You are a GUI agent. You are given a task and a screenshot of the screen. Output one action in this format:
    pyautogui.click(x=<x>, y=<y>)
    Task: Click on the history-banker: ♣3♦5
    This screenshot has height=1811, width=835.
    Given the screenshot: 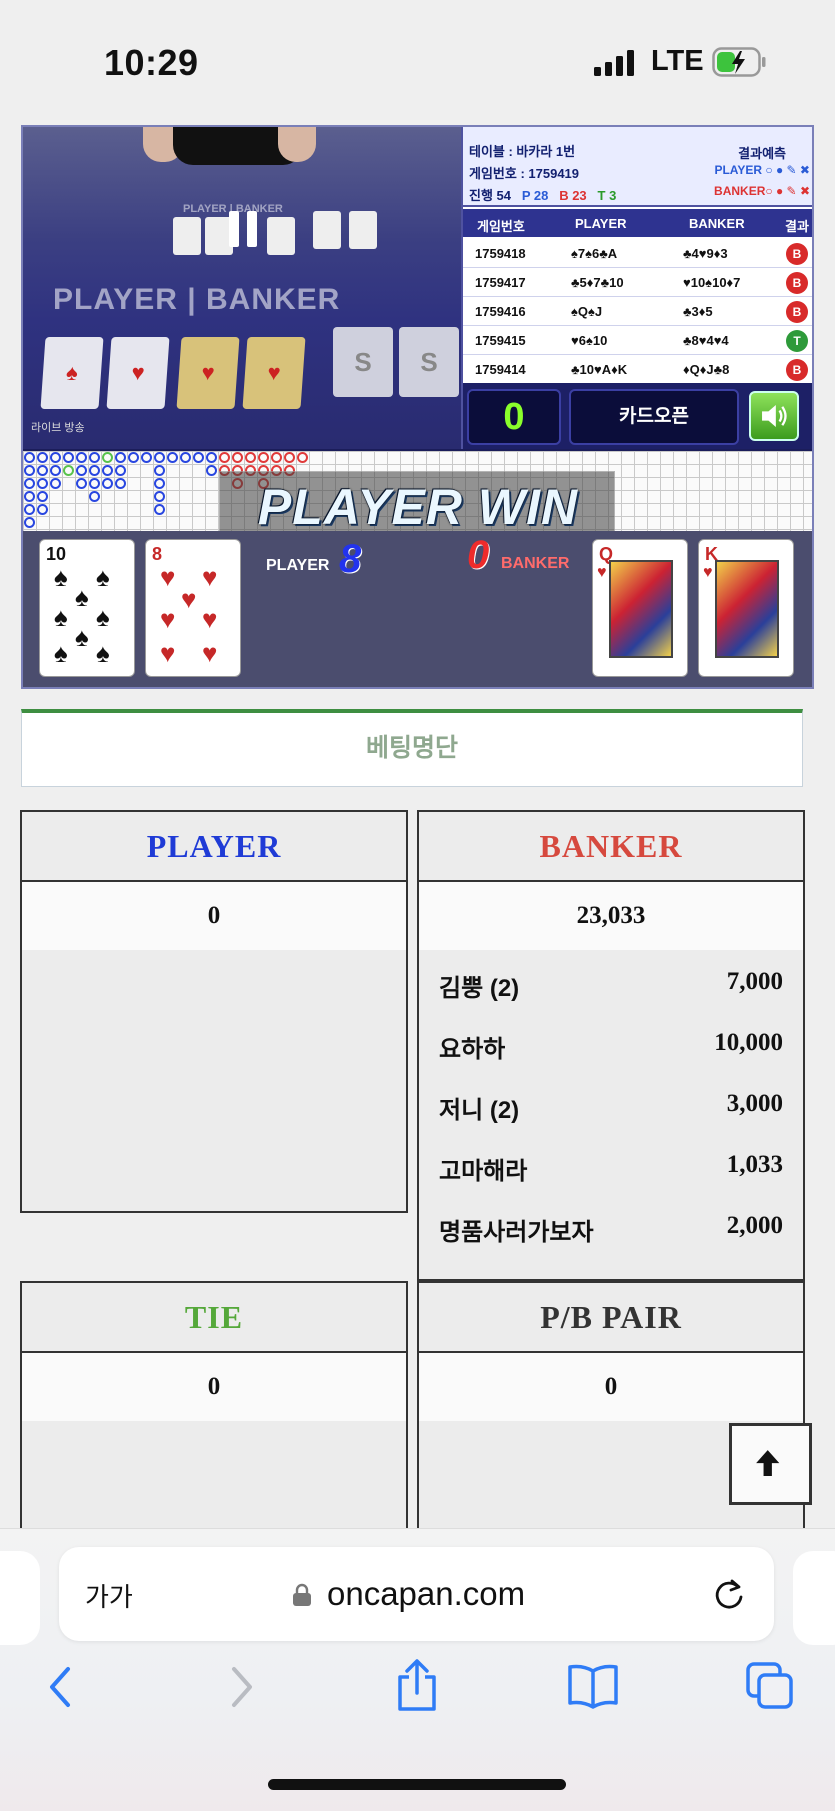 What is the action you would take?
    pyautogui.click(x=698, y=311)
    